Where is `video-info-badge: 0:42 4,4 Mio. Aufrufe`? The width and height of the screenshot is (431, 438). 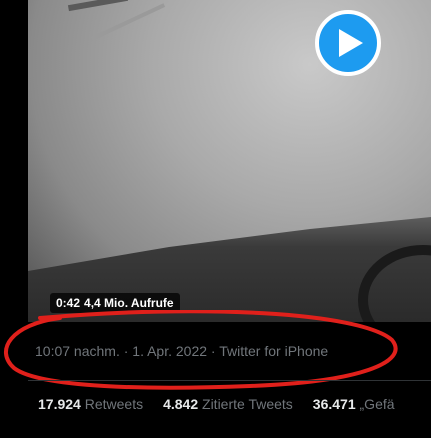
video-info-badge: 0:42 4,4 Mio. Aufrufe is located at coordinates (115, 303).